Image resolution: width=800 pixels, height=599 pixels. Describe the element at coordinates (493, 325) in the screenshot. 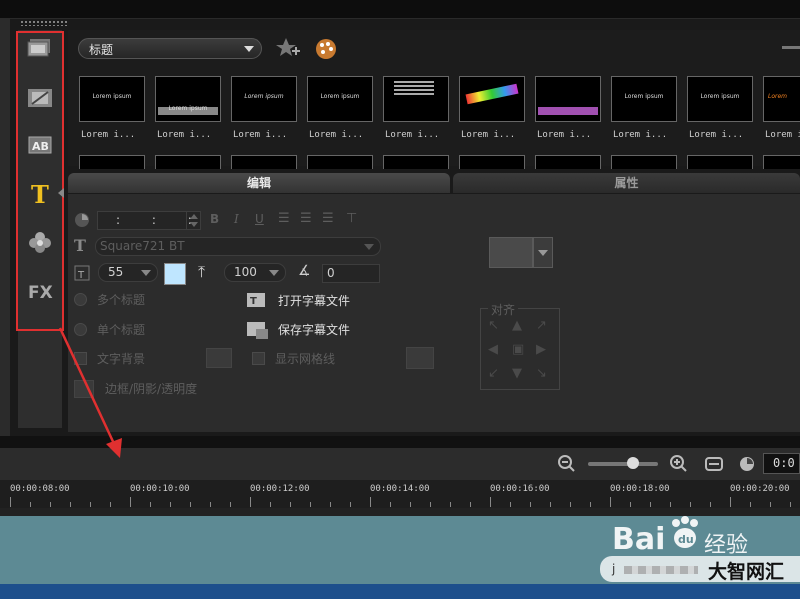

I see `align-top-left-icon: ↖` at that location.